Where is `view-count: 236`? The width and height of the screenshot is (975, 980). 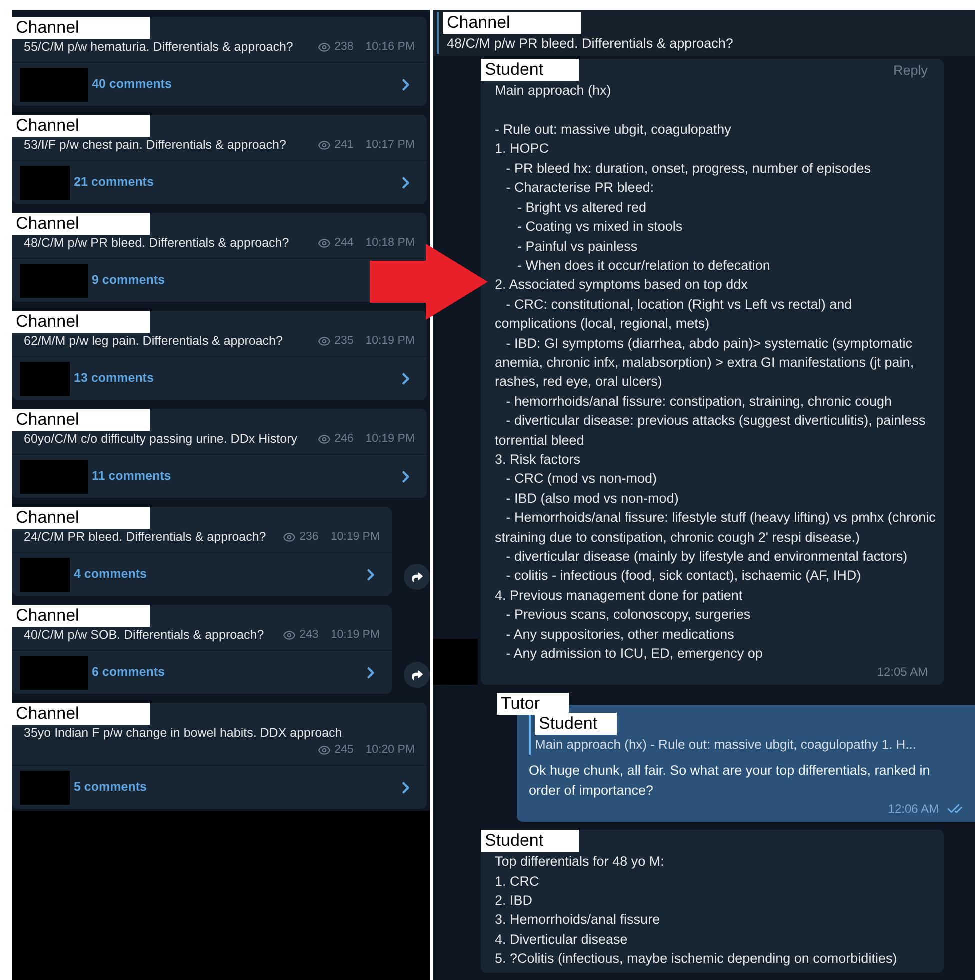 view-count: 236 is located at coordinates (309, 537).